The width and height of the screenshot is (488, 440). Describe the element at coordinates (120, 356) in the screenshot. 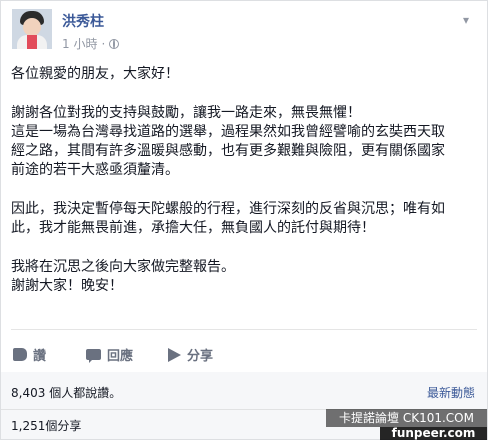

I see `comment-label: 回應` at that location.